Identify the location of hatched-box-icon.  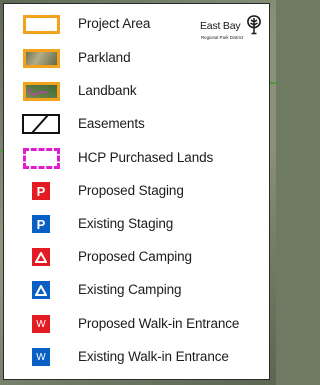
(41, 124).